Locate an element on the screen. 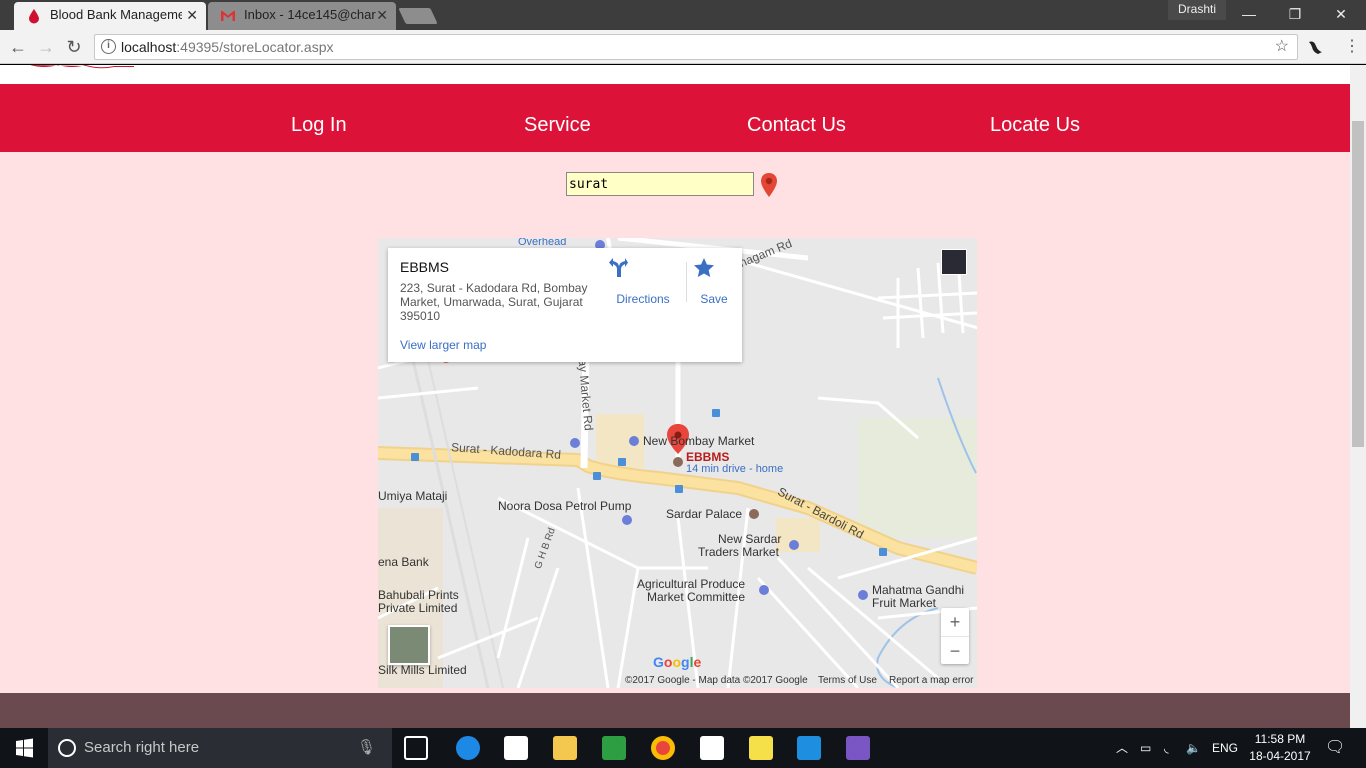 The height and width of the screenshot is (768, 1366). nav-contact: Contact Us is located at coordinates (796, 125).